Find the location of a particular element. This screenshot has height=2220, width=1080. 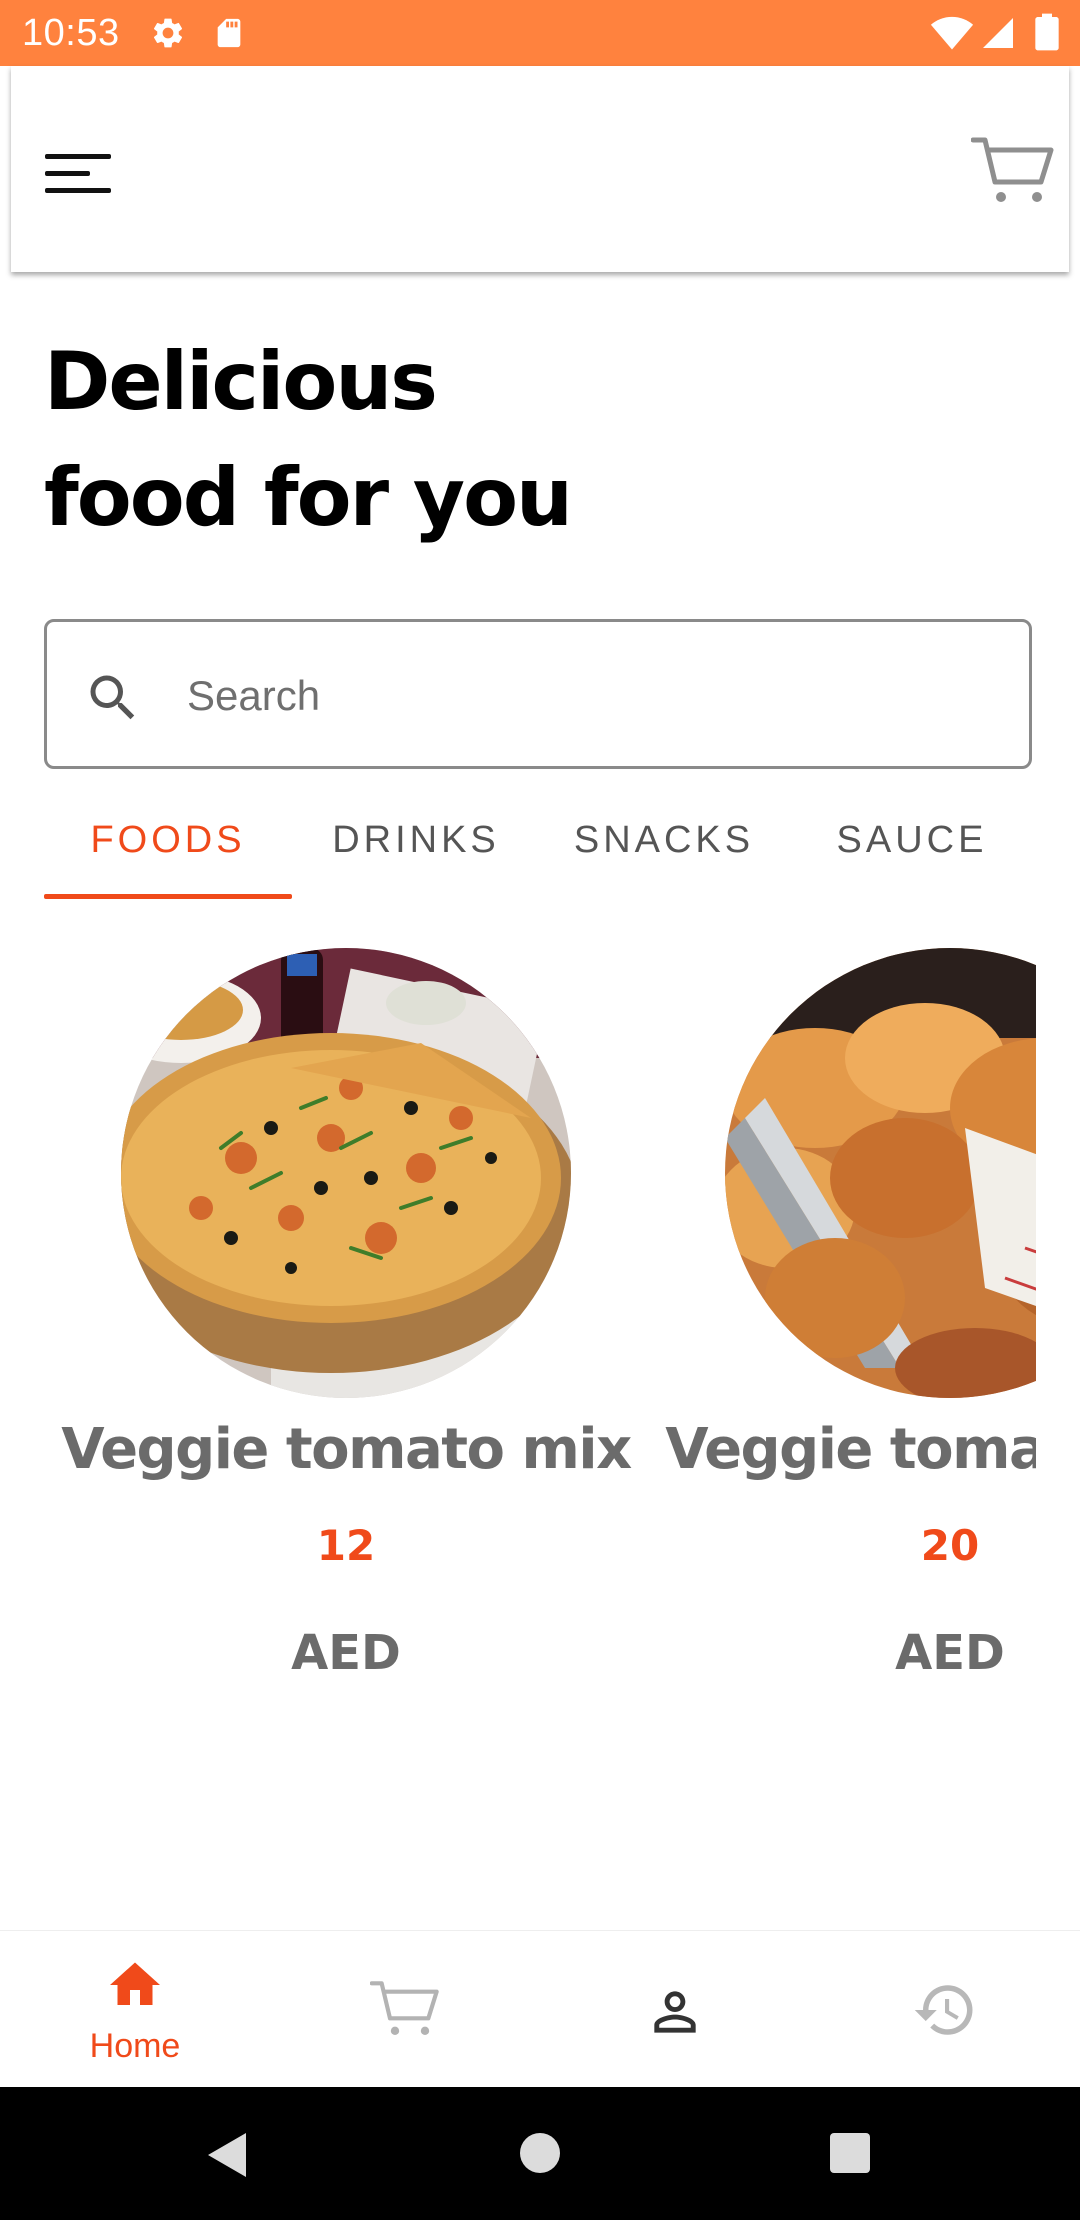

home-icon is located at coordinates (135, 1983).